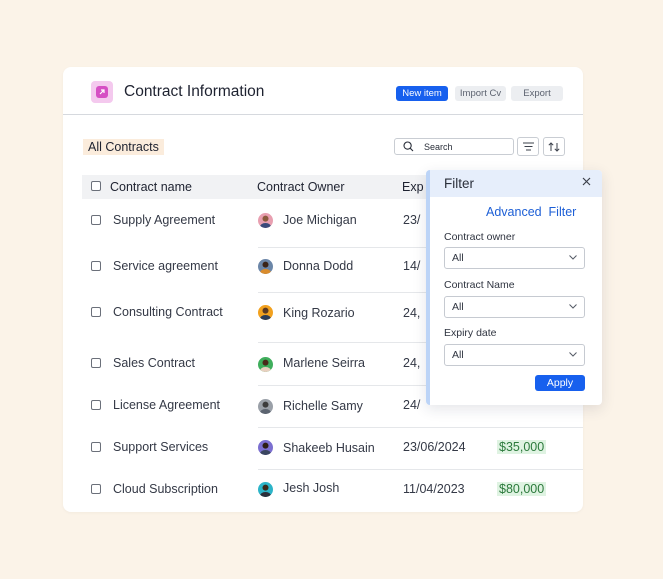  Describe the element at coordinates (514, 355) in the screenshot. I see `expiry-date-select: All` at that location.